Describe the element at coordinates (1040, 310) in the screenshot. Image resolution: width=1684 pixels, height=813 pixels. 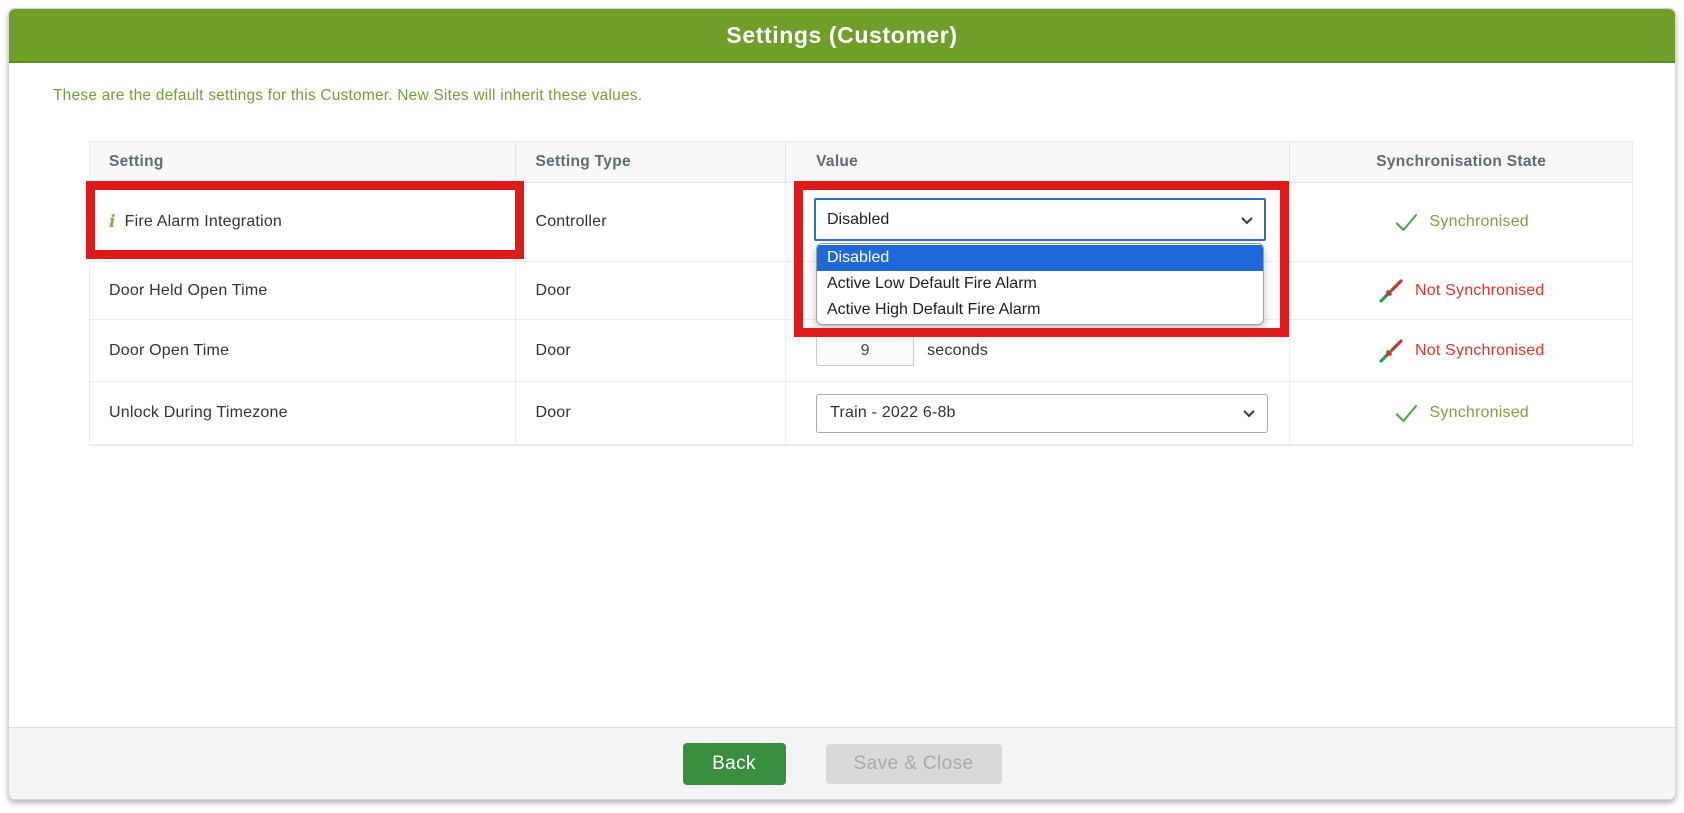
I see `dropdown-option-active-high: Active High Default Fire Alarm` at that location.